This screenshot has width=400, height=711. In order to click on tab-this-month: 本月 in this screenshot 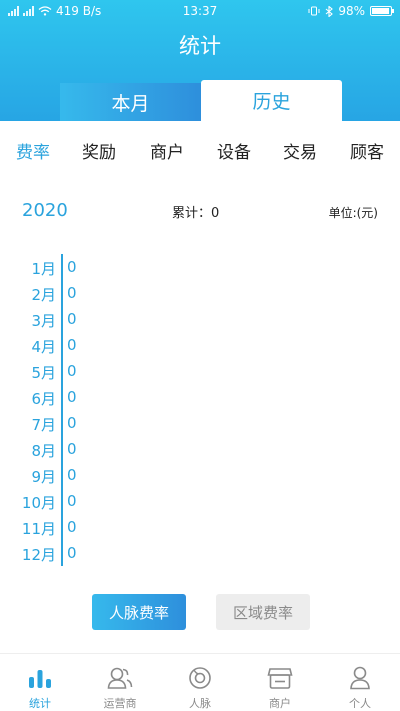, I will do `click(130, 102)`.